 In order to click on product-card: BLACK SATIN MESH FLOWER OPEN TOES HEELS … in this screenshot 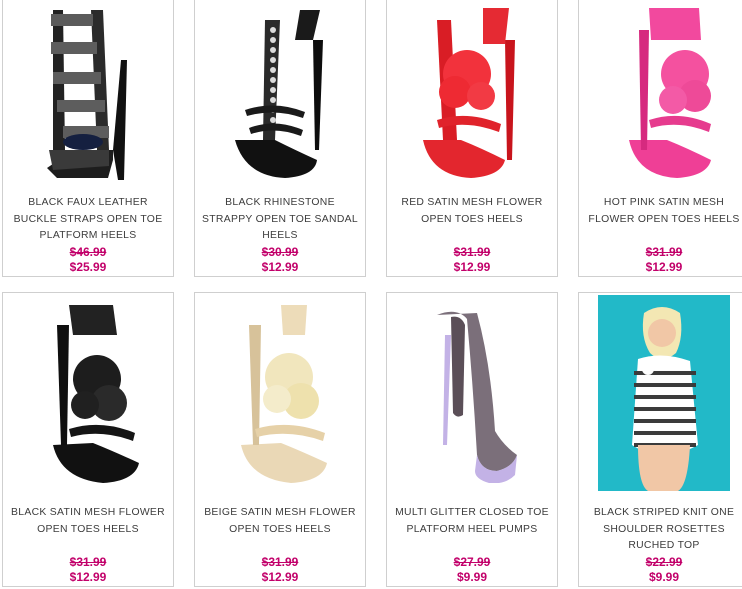, I will do `click(88, 439)`.